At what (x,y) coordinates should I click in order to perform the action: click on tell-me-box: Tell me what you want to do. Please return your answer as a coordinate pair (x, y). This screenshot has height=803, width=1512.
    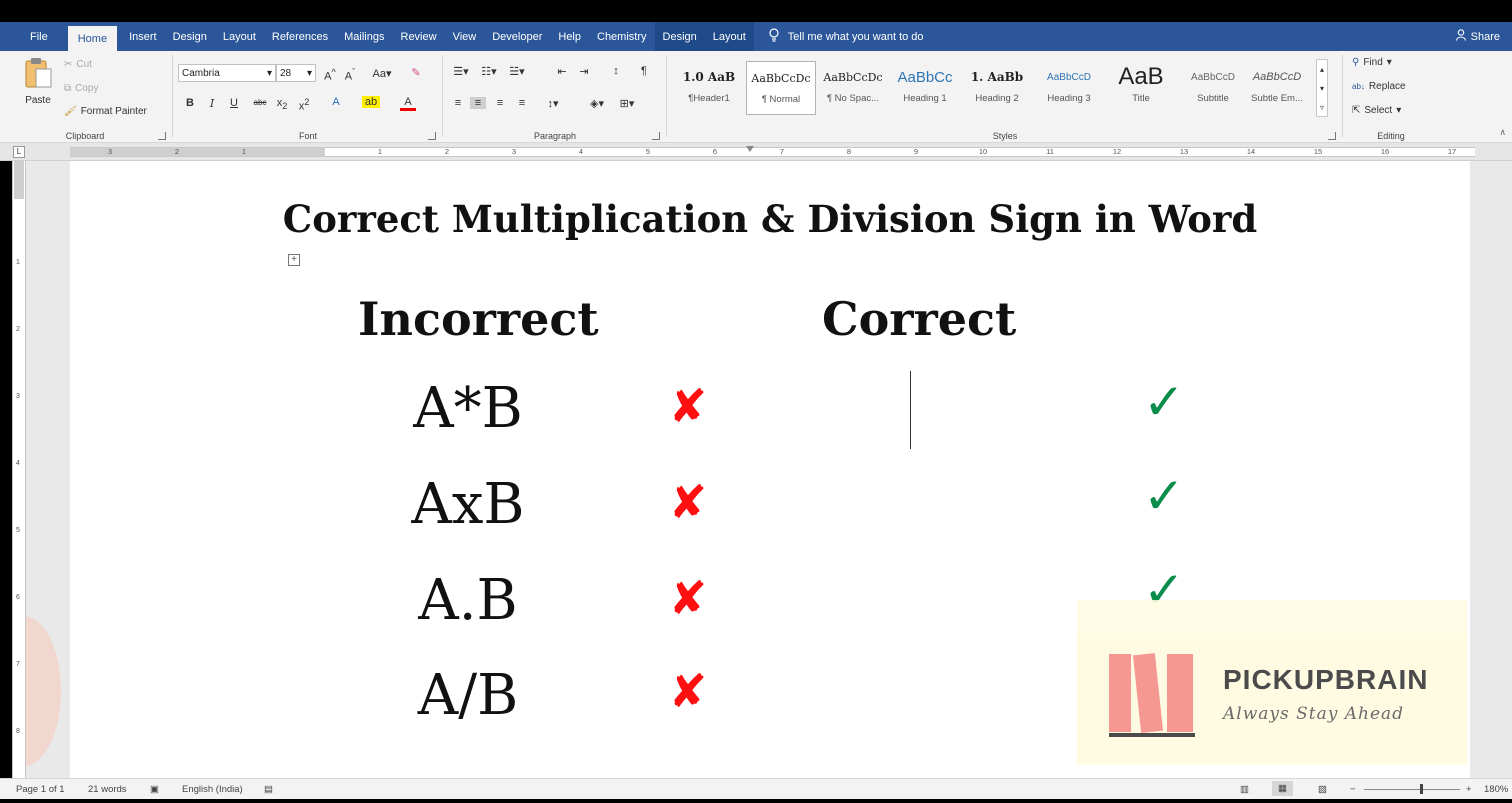
    Looking at the image, I should click on (845, 36).